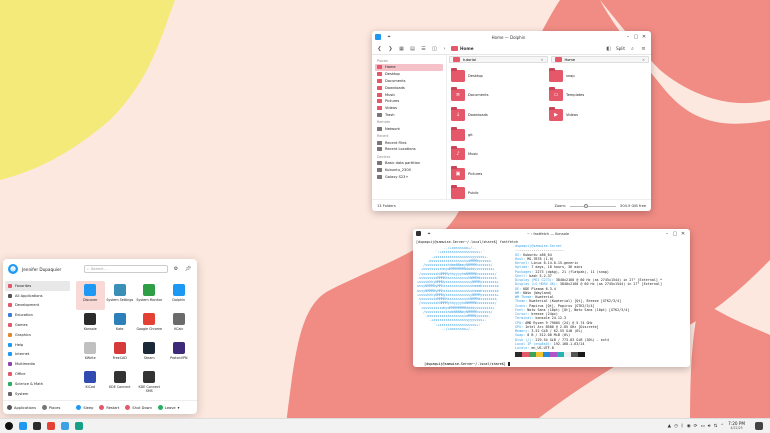  Describe the element at coordinates (683, 234) in the screenshot. I see `close-button: ✕` at that location.